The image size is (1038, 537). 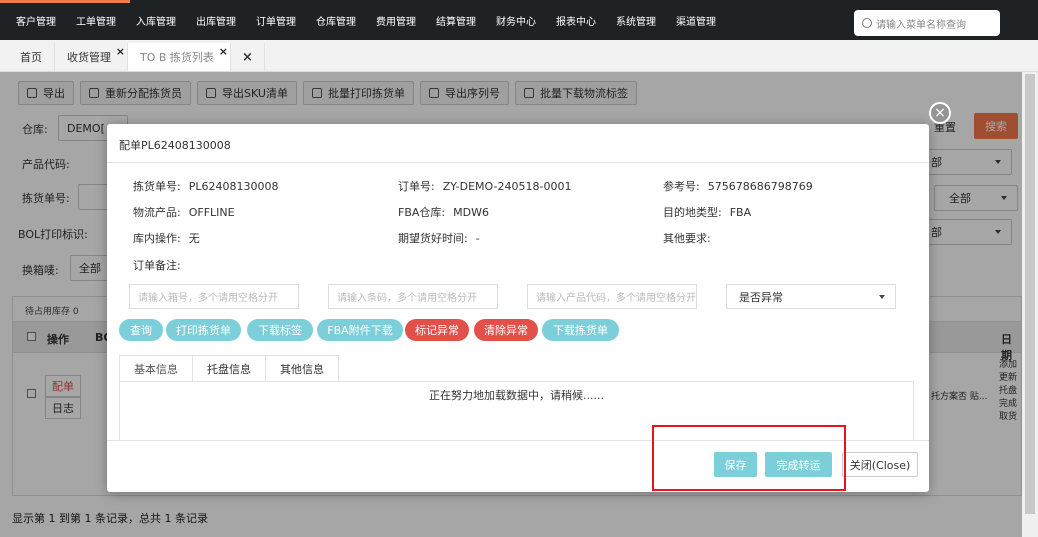 What do you see at coordinates (811, 296) in the screenshot?
I see `abnormal-select: 是否异常` at bounding box center [811, 296].